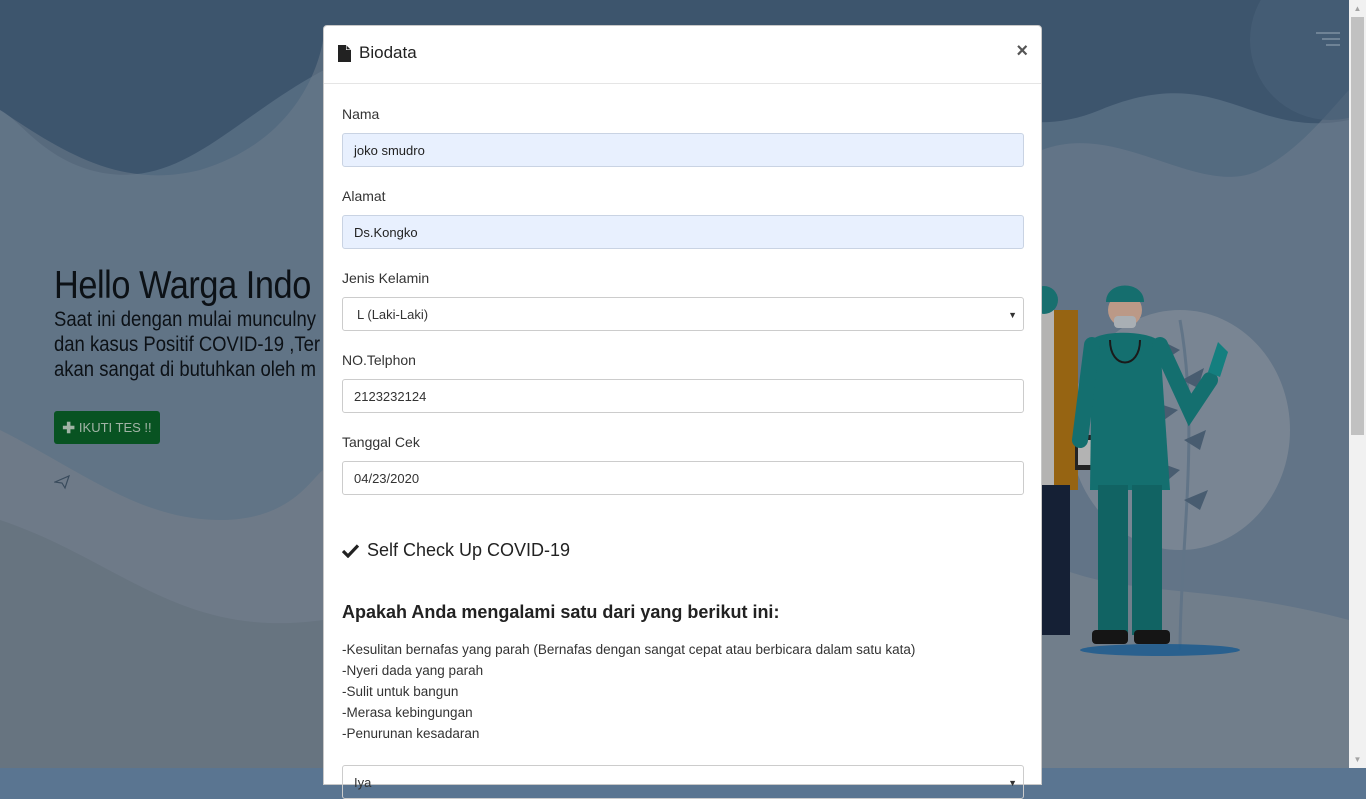  Describe the element at coordinates (379, 360) in the screenshot. I see `telp-label: NO.Telphon` at that location.